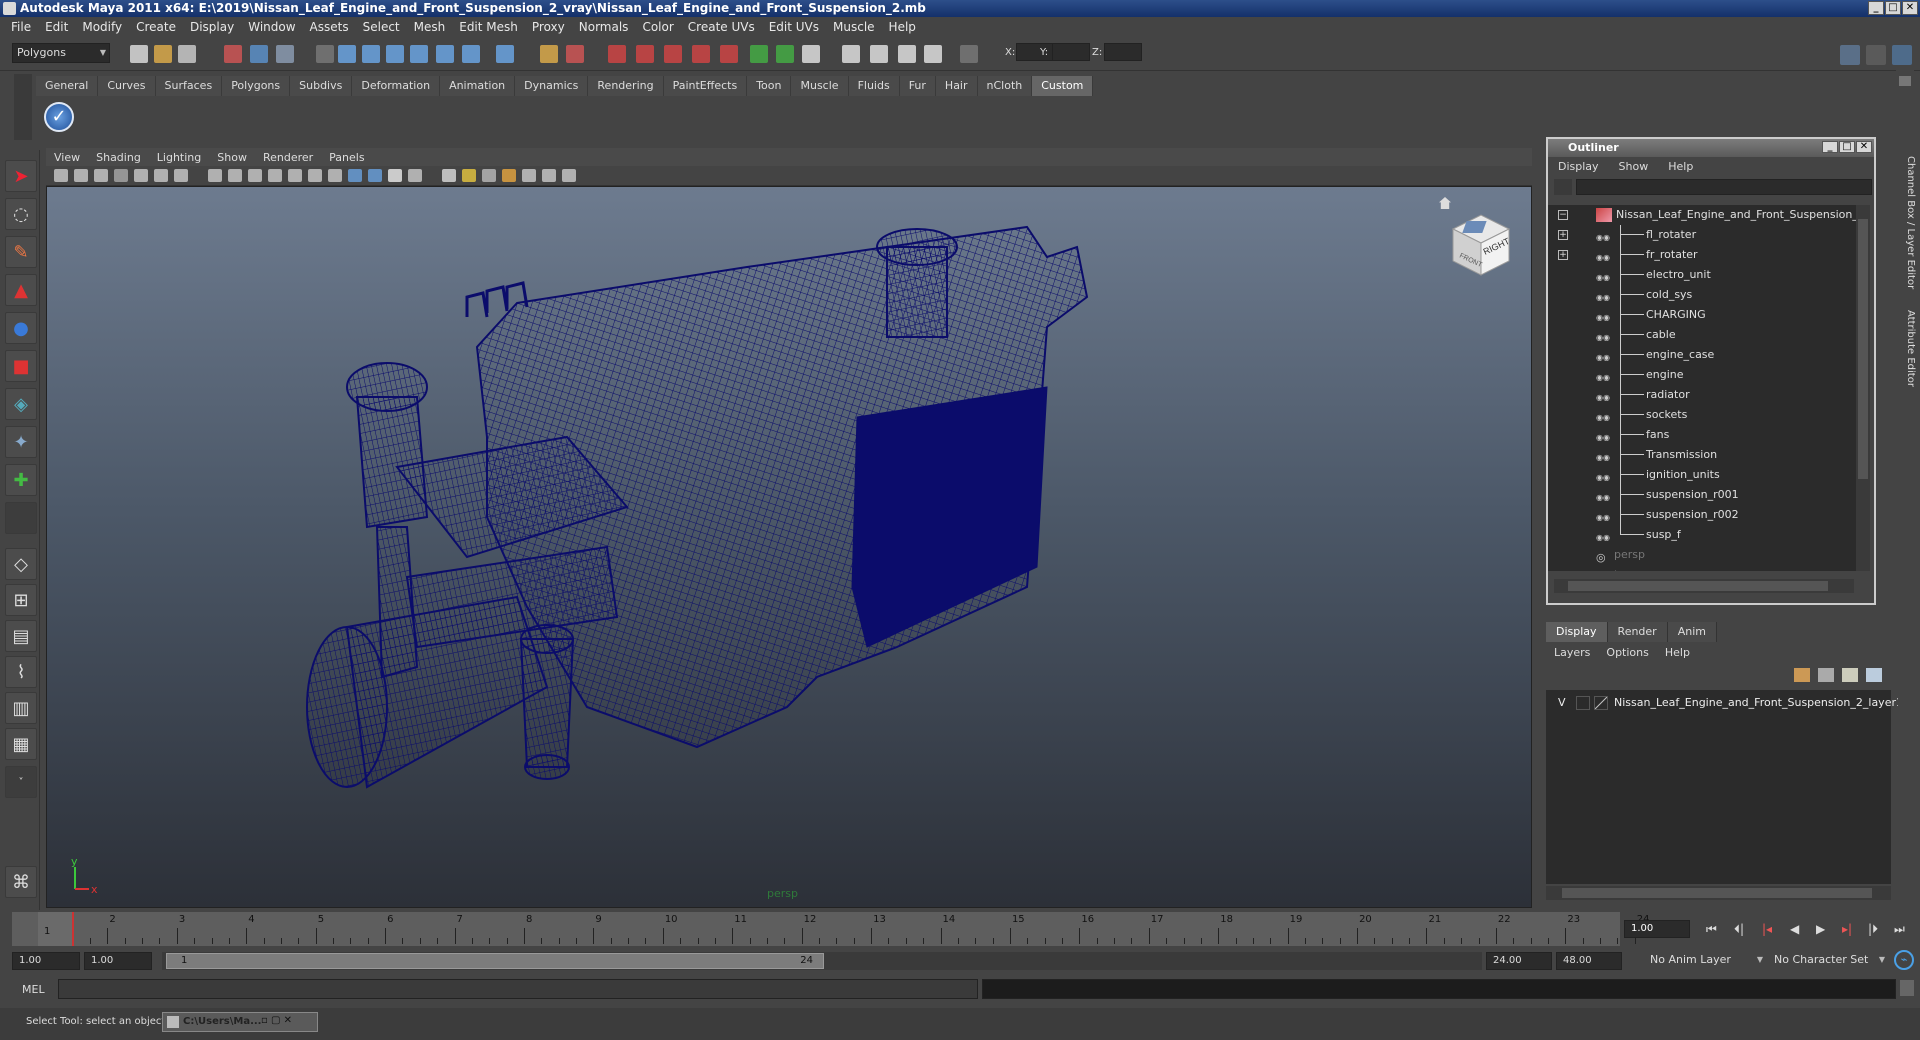 This screenshot has height=1040, width=1920. I want to click on current-frame-value: 1.00, so click(1657, 929).